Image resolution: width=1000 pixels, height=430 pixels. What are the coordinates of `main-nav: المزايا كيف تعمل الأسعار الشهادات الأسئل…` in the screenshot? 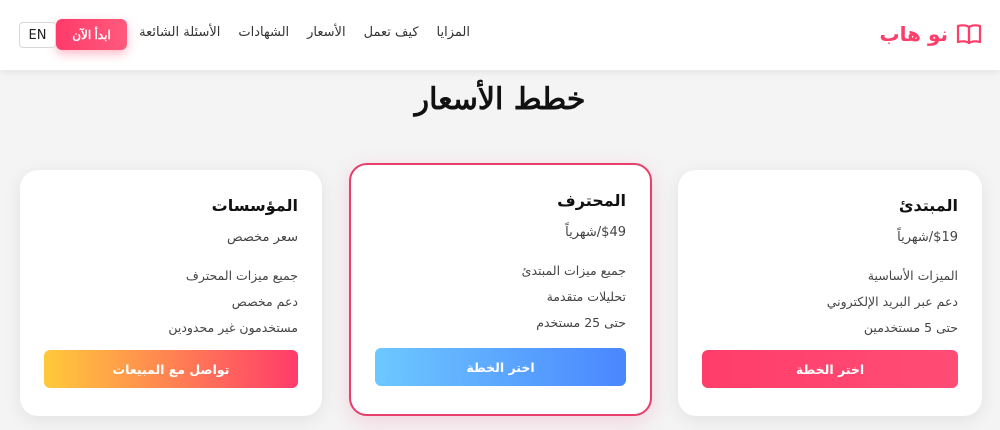 It's located at (304, 32).